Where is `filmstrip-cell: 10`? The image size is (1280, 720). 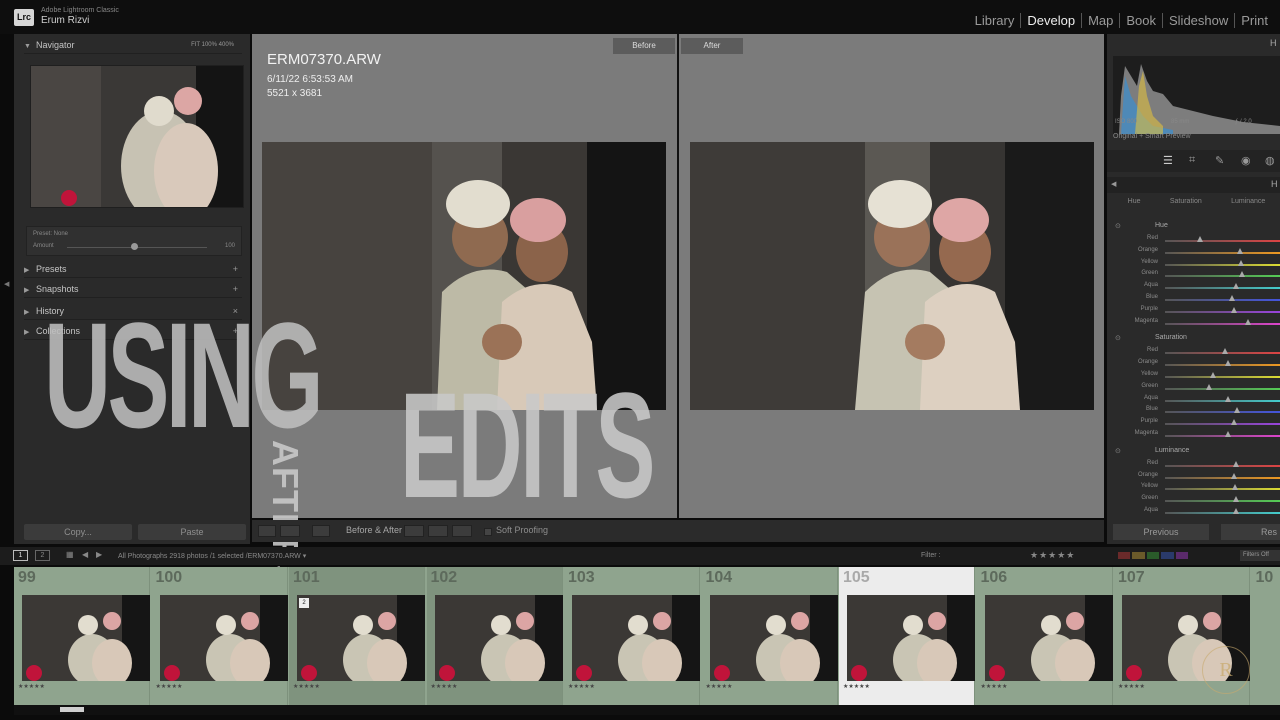
filmstrip-cell: 10 is located at coordinates (1265, 636).